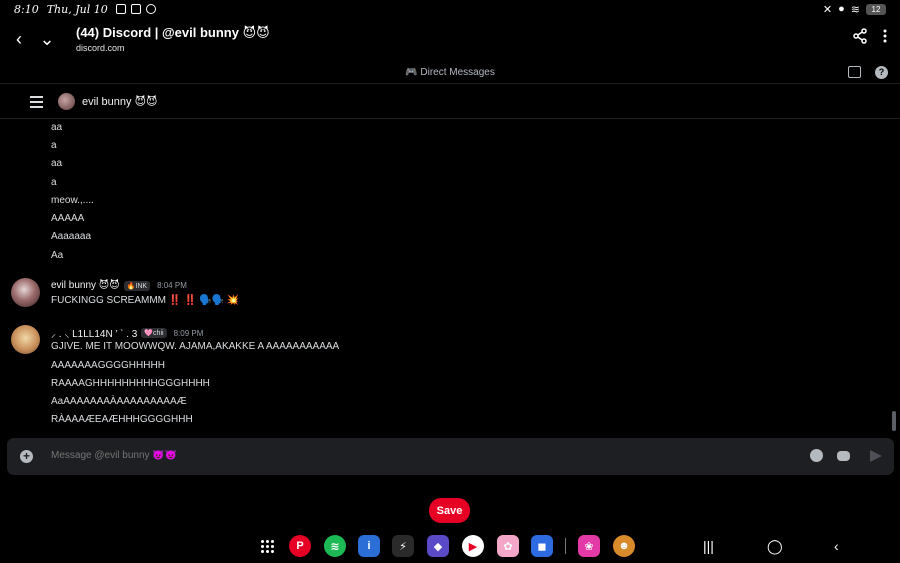 This screenshot has width=900, height=563. I want to click on status-bar: 8:10 Thu, Jul 10 ✕ ● ≋ 12, so click(450, 9).